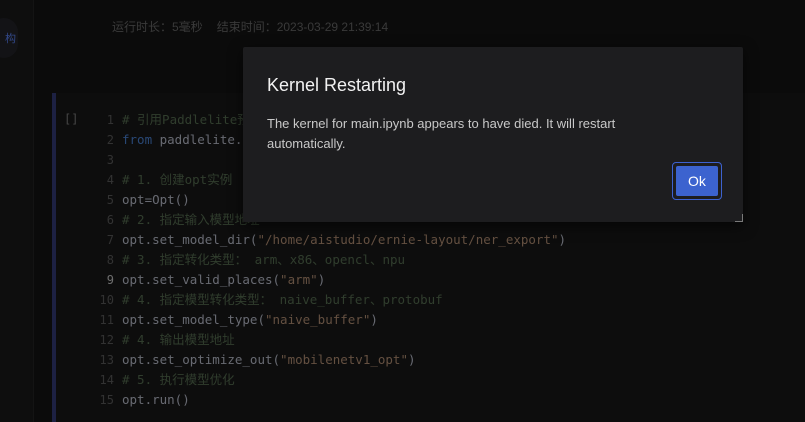 Image resolution: width=805 pixels, height=422 pixels. I want to click on ok-button: Ok, so click(697, 181).